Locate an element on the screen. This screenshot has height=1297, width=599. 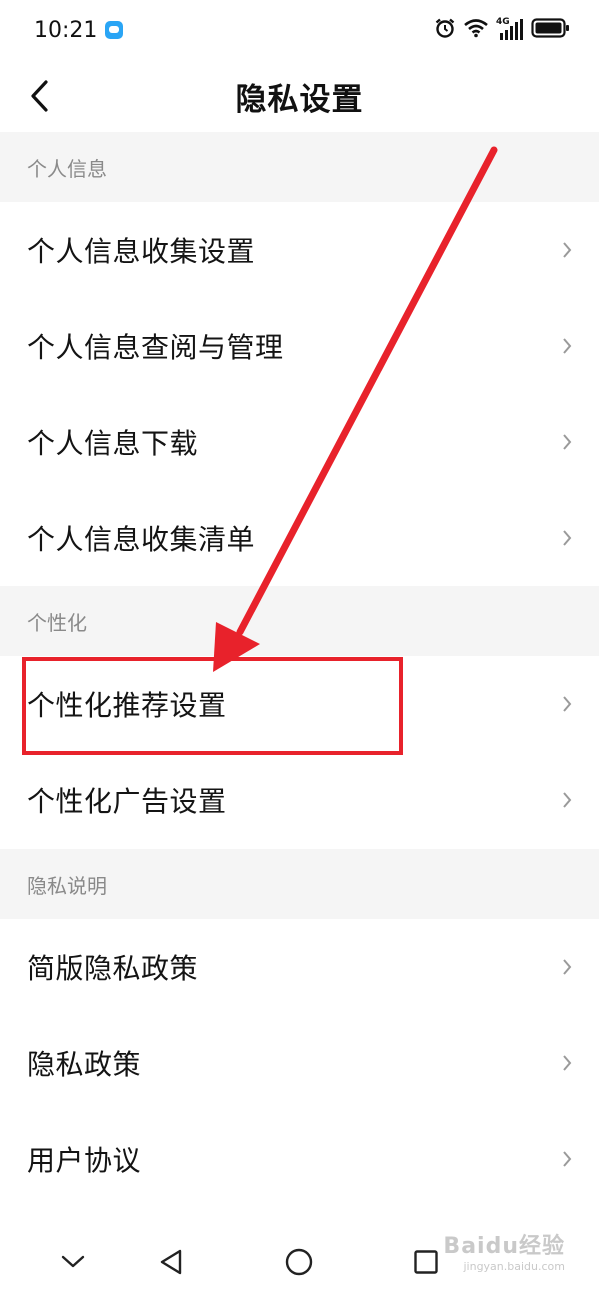
back-nav-button is located at coordinates (171, 1262).